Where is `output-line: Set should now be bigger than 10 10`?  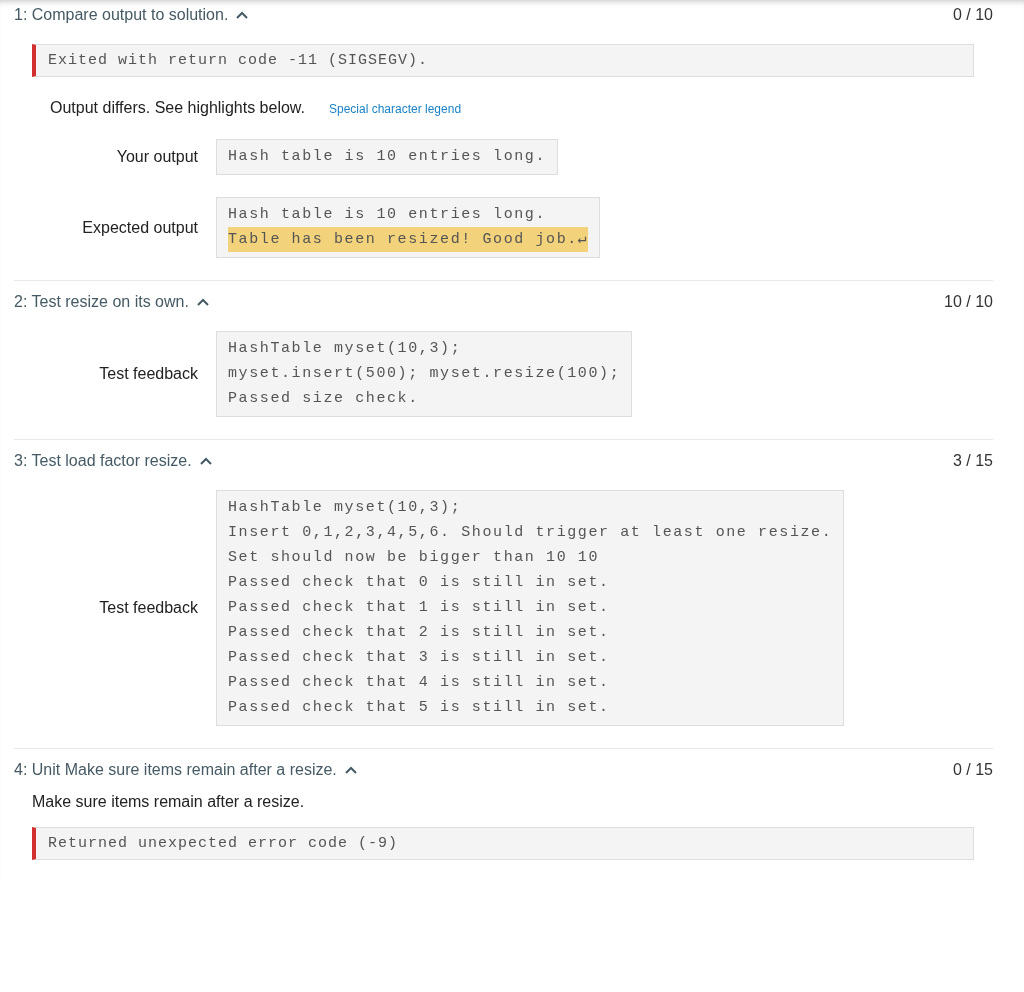 output-line: Set should now be bigger than 10 10 is located at coordinates (414, 558).